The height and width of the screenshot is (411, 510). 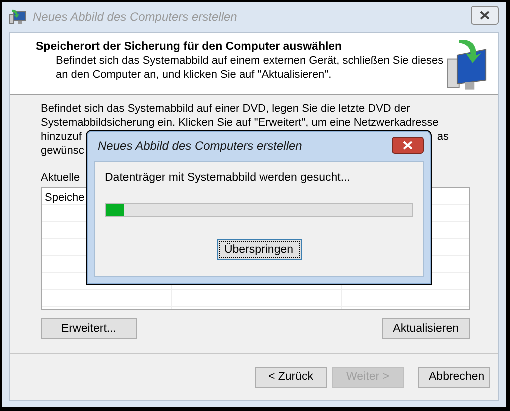 What do you see at coordinates (65, 198) in the screenshot?
I see `column-header: Speiche` at bounding box center [65, 198].